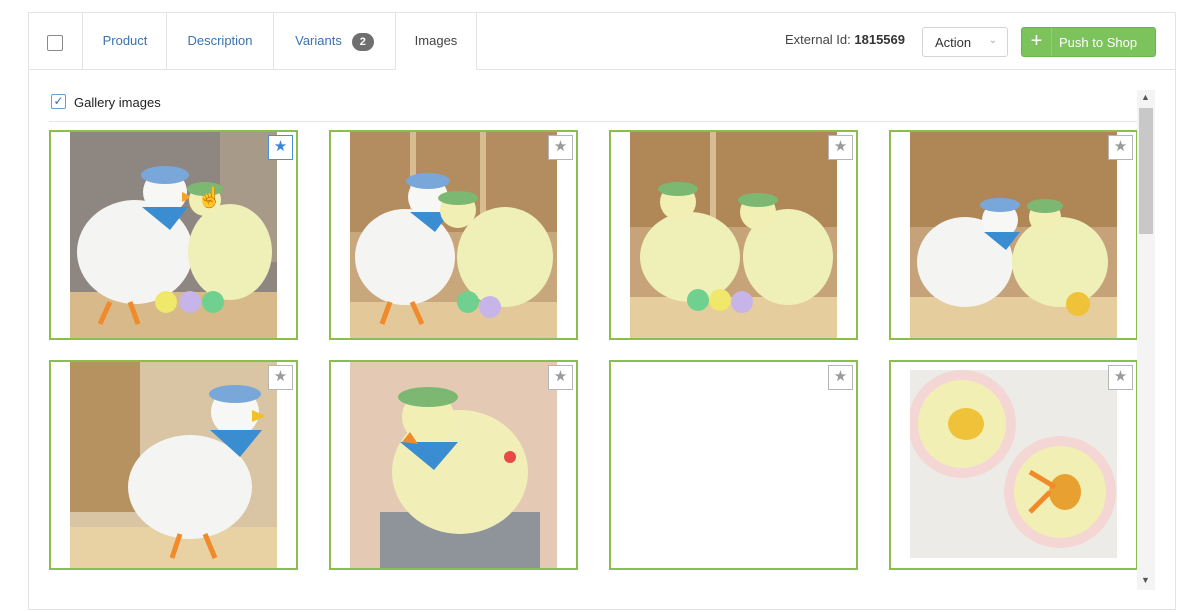  I want to click on select-all-cell, so click(56, 41).